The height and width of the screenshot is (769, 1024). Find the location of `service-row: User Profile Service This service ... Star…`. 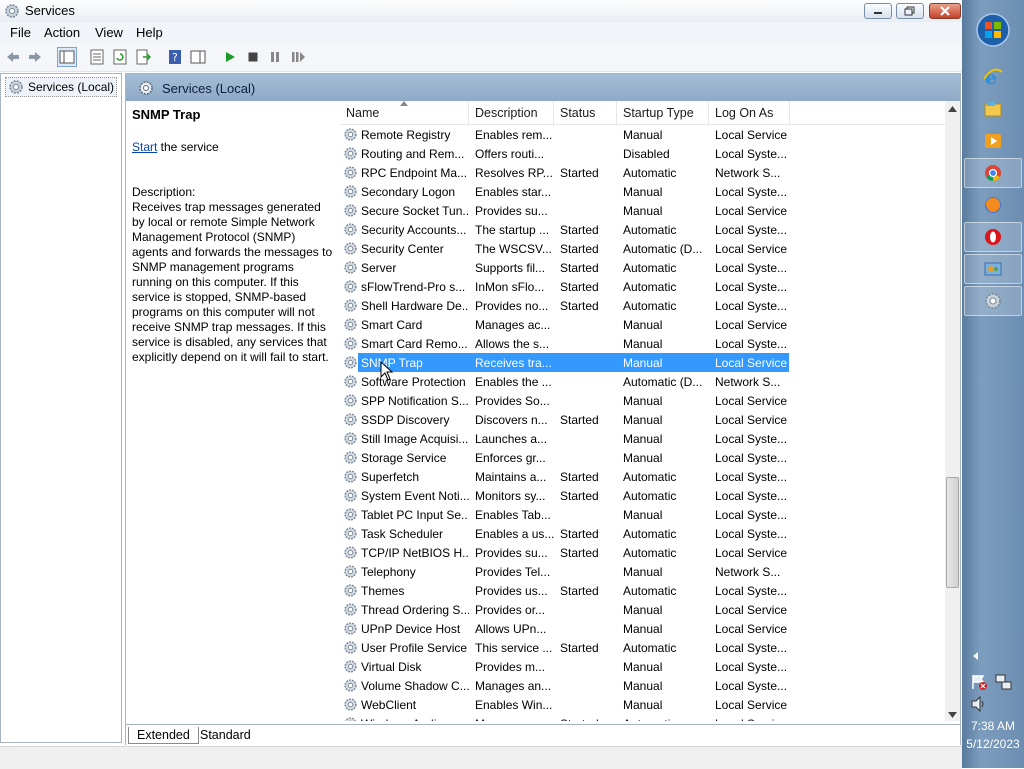

service-row: User Profile Service This service ... Star… is located at coordinates (642, 647).